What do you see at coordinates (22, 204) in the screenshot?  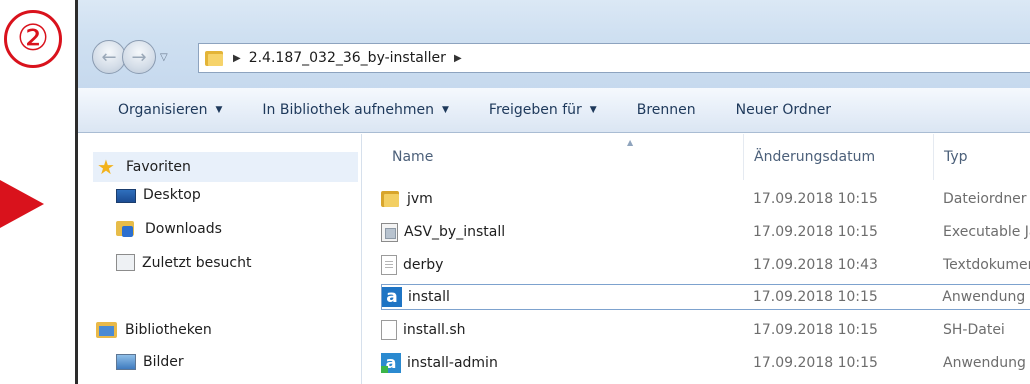 I see `red-pointer-arrow` at bounding box center [22, 204].